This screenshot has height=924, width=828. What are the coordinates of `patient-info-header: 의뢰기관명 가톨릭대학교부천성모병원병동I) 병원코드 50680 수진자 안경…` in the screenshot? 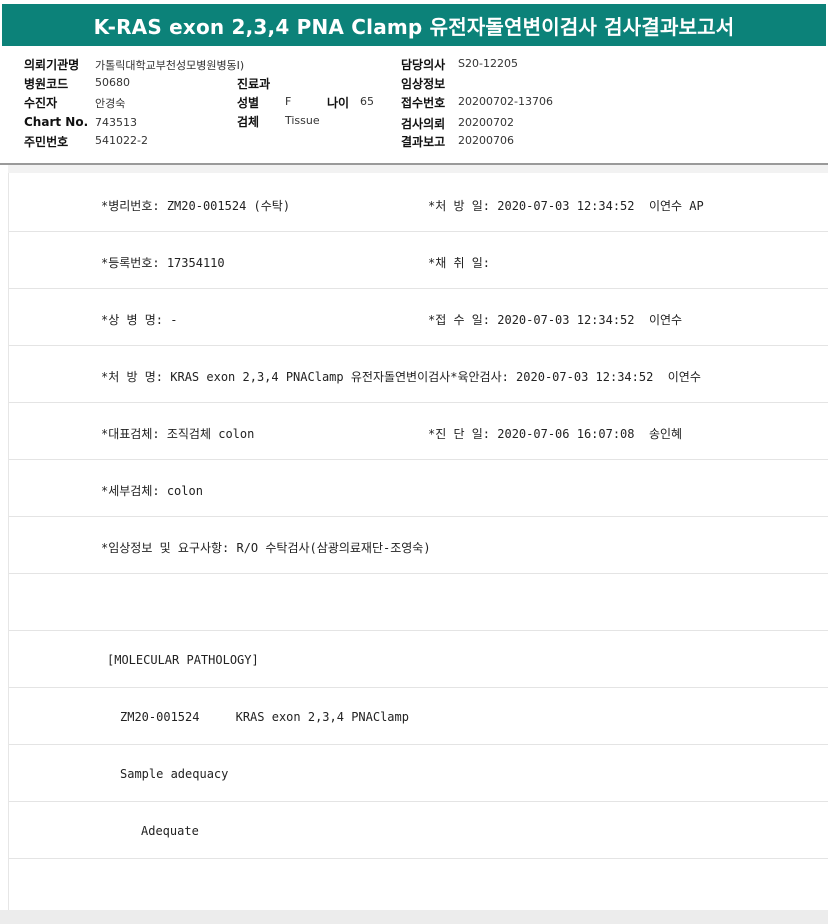 It's located at (414, 105).